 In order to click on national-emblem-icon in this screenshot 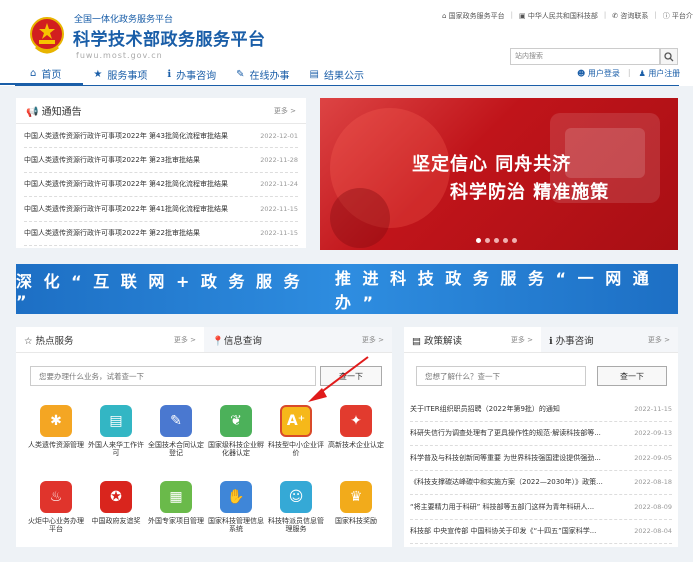, I will do `click(47, 35)`.